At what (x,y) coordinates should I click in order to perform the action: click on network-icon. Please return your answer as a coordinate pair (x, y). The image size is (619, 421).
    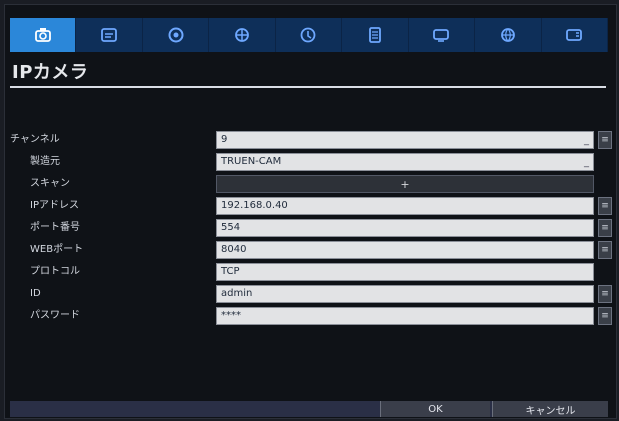
    Looking at the image, I should click on (242, 35).